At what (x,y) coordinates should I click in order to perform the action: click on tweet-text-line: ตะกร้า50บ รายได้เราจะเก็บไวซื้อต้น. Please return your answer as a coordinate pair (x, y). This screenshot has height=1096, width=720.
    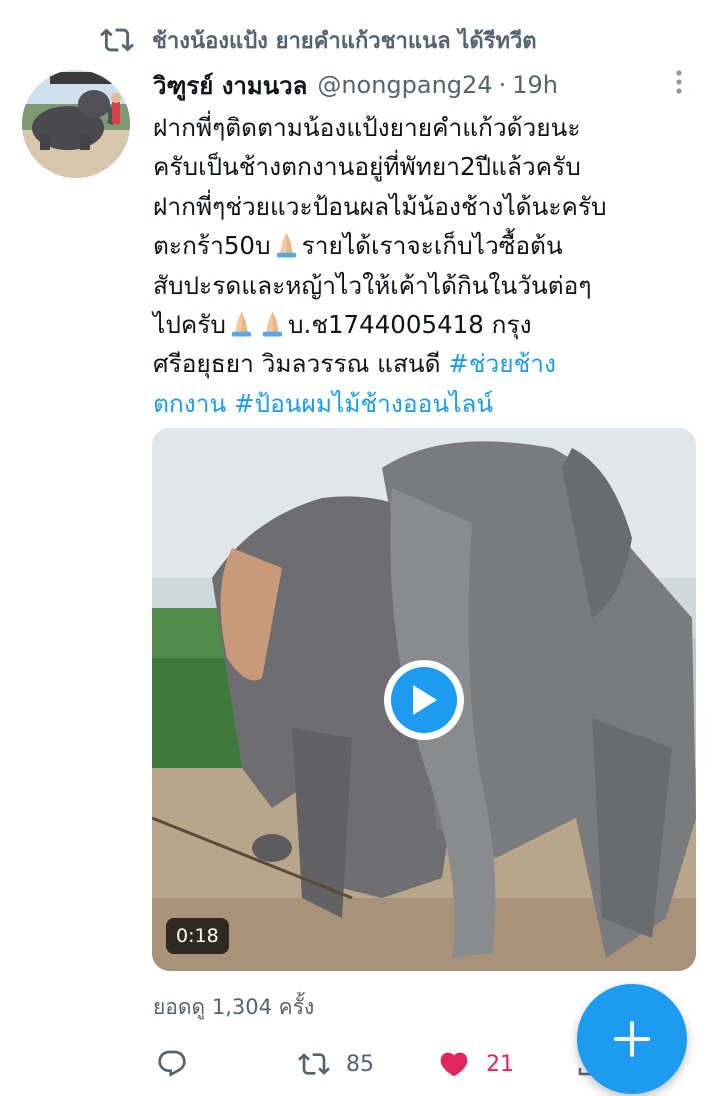
    Looking at the image, I should click on (427, 245).